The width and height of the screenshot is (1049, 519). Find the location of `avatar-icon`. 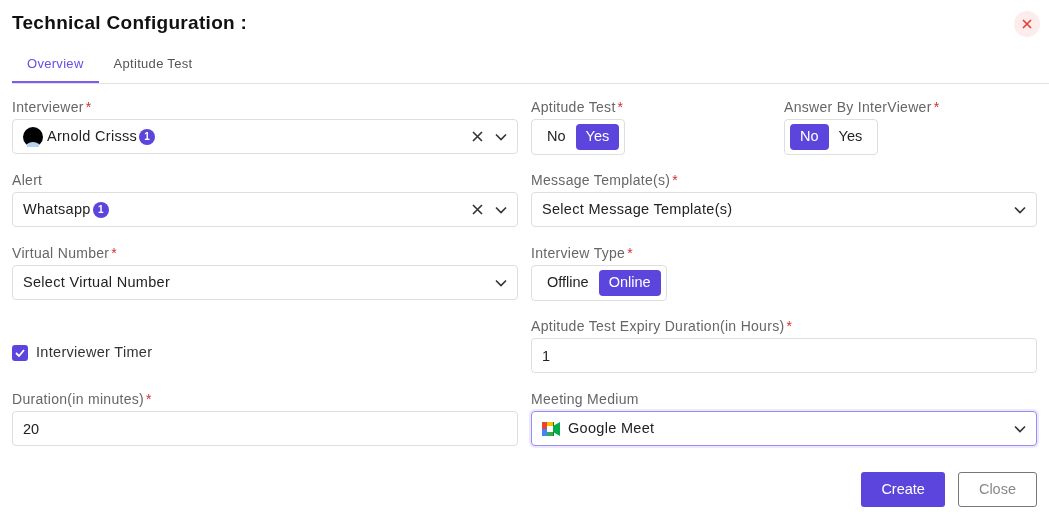

avatar-icon is located at coordinates (33, 136).